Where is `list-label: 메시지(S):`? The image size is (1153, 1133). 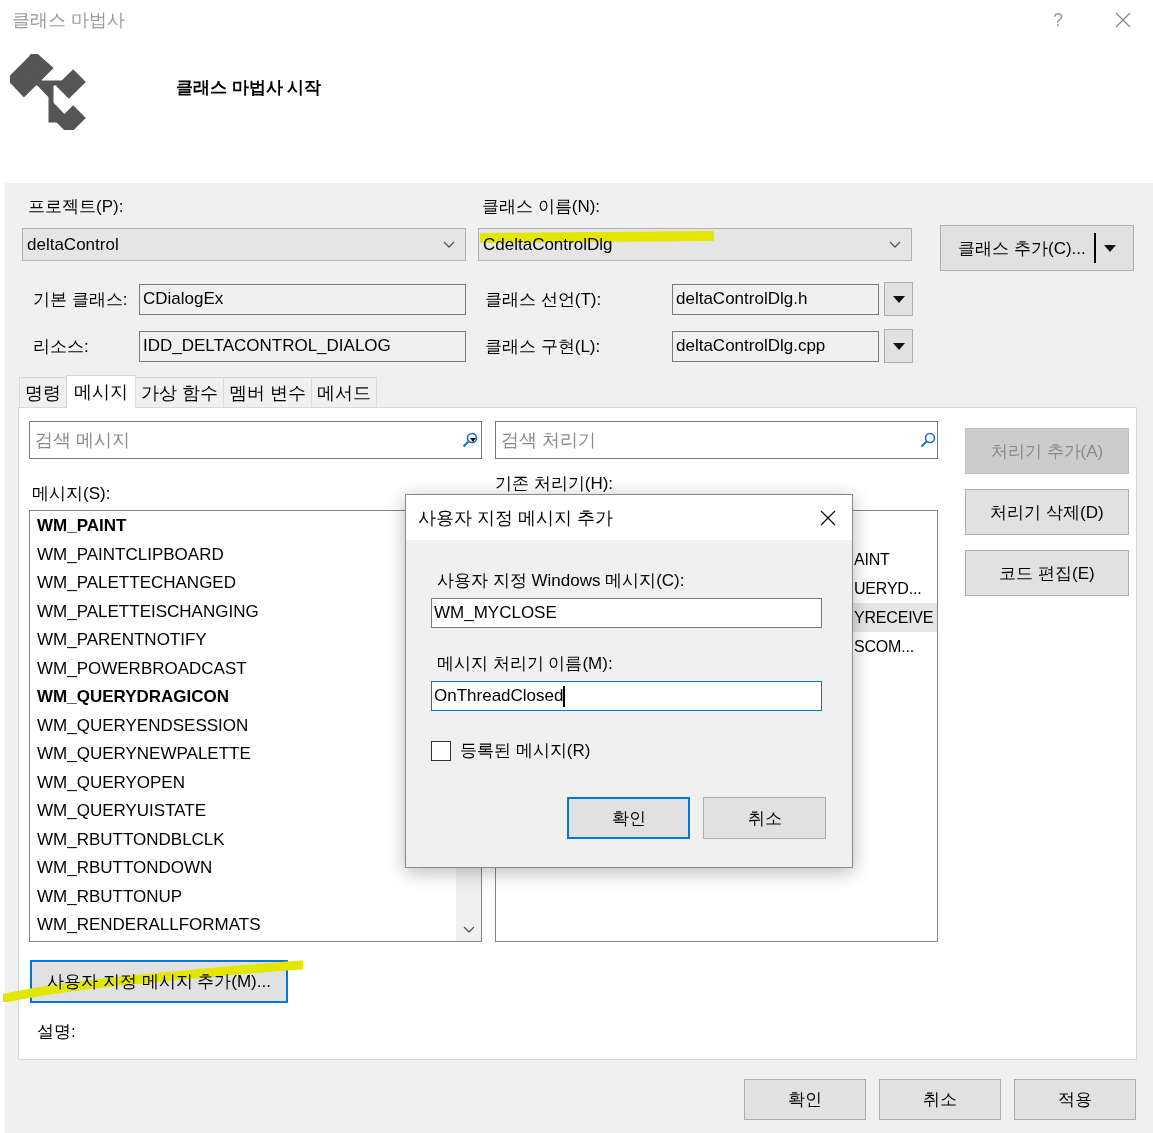
list-label: 메시지(S): is located at coordinates (71, 493).